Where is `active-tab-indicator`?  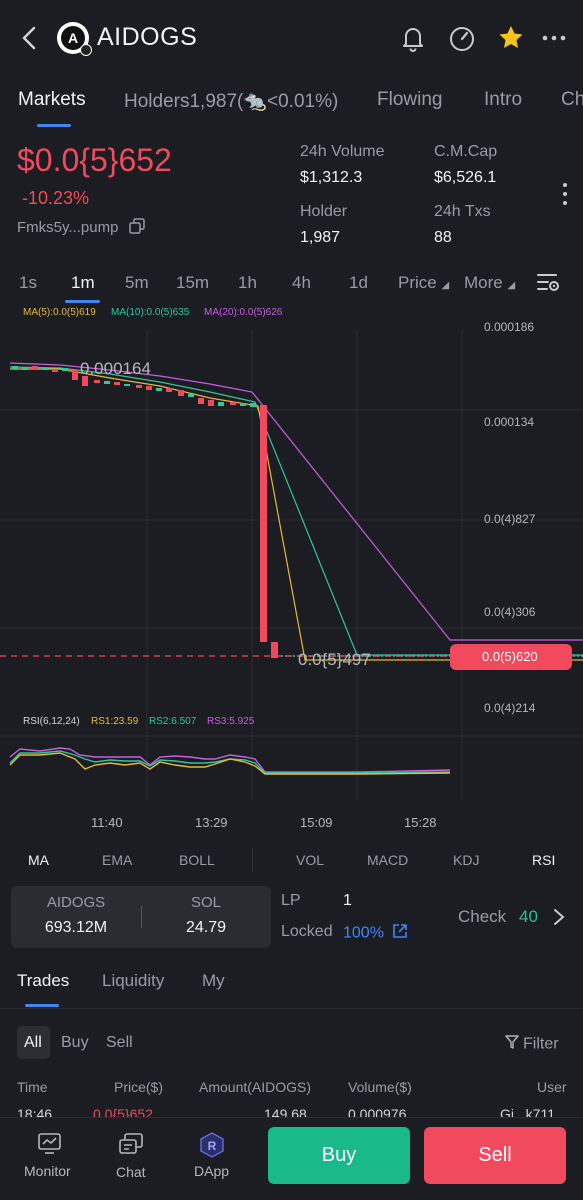 active-tab-indicator is located at coordinates (54, 125).